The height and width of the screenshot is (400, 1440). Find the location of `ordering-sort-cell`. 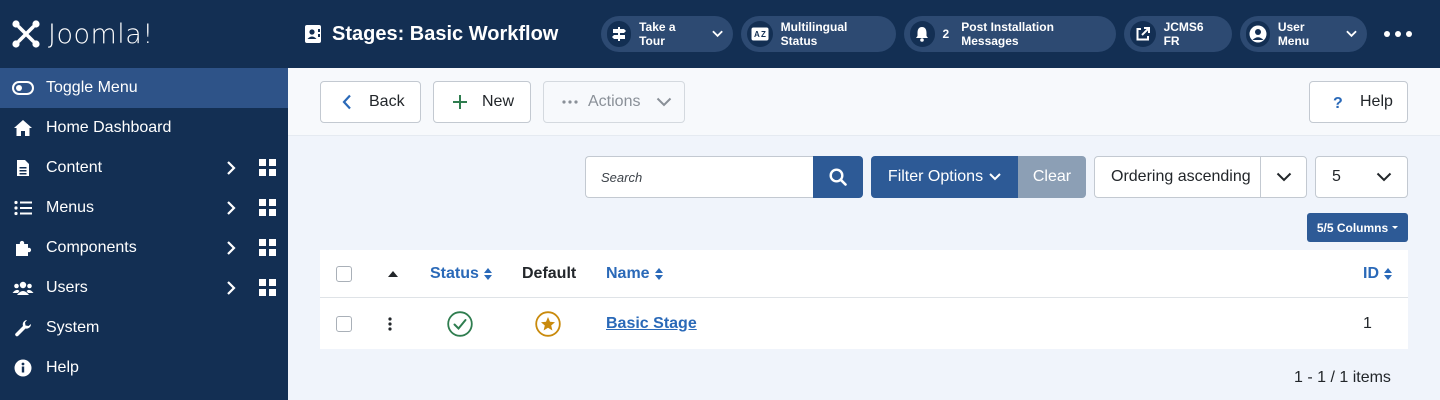

ordering-sort-cell is located at coordinates (393, 273).